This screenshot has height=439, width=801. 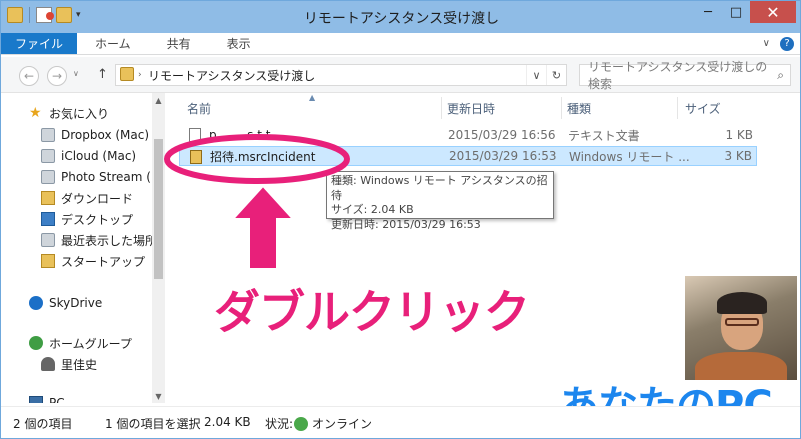 What do you see at coordinates (103, 261) in the screenshot?
I see `nav-item-label: スタートアップ` at bounding box center [103, 261].